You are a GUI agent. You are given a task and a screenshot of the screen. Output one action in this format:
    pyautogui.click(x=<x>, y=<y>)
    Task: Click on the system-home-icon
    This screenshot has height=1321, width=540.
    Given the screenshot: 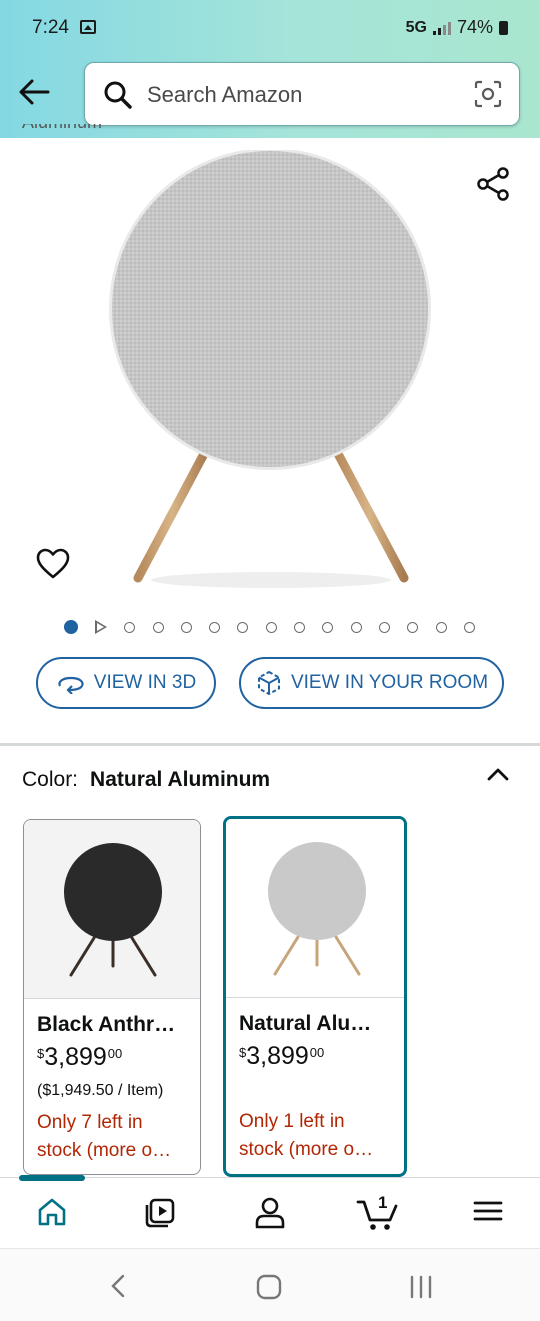 What is the action you would take?
    pyautogui.click(x=269, y=1287)
    